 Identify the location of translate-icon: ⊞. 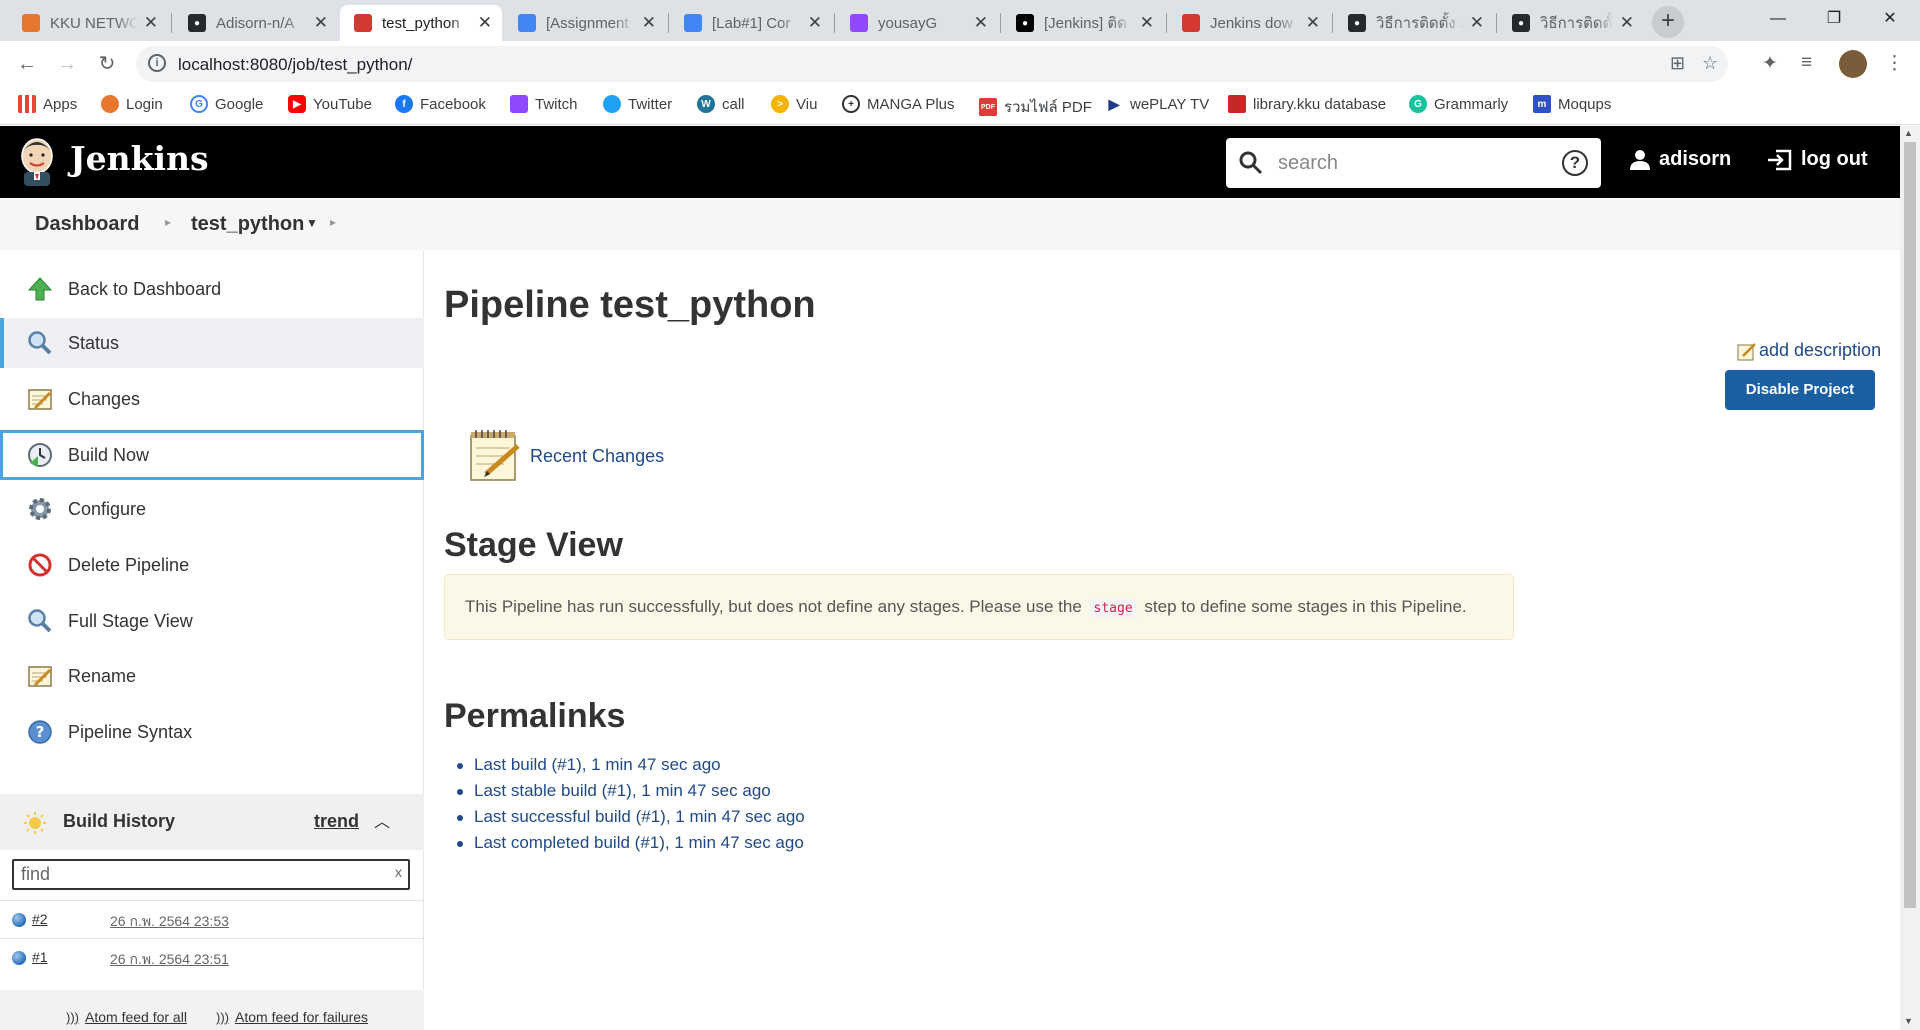
(1677, 63).